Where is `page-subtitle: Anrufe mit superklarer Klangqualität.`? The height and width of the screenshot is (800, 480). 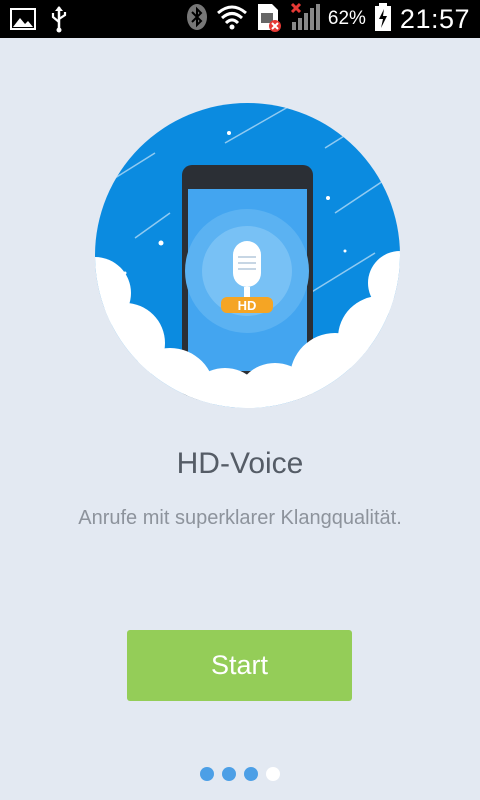
page-subtitle: Anrufe mit superklarer Klangqualität. is located at coordinates (240, 518).